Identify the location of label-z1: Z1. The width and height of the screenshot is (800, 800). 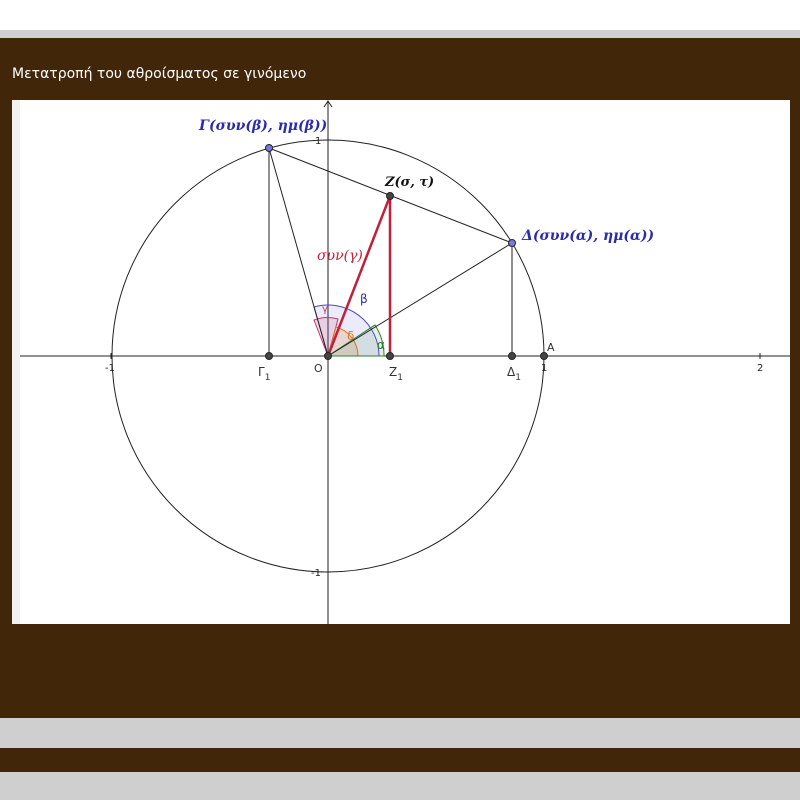
(396, 374).